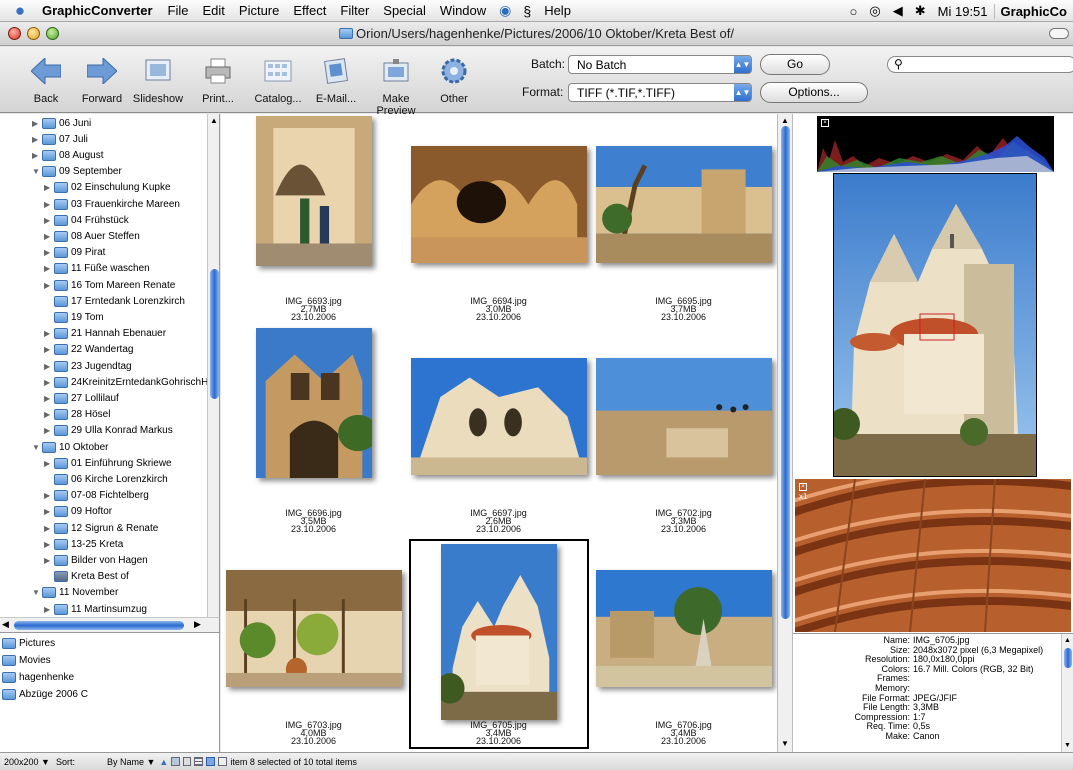 This screenshot has height=770, width=1073. I want to click on sidebar-folder-item: ▼ 11 November, so click(75, 593).